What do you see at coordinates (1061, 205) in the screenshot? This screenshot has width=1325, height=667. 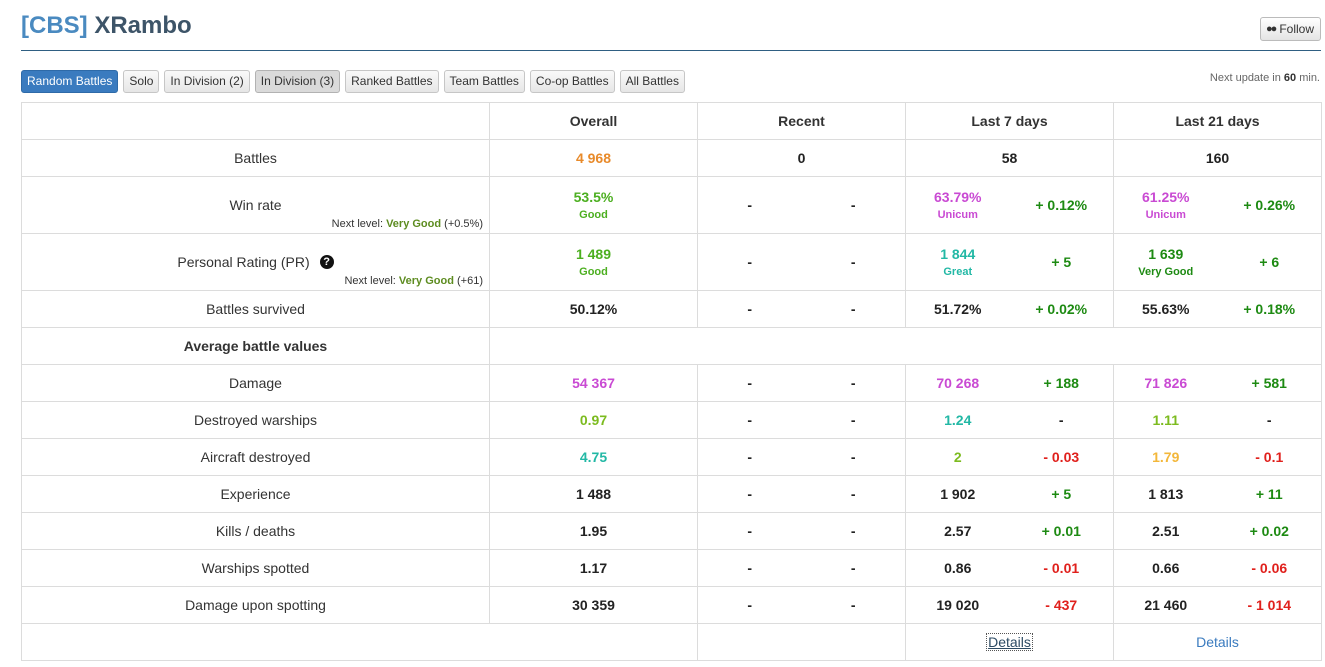 I see `winrate-last7-diff: + 0.12%` at bounding box center [1061, 205].